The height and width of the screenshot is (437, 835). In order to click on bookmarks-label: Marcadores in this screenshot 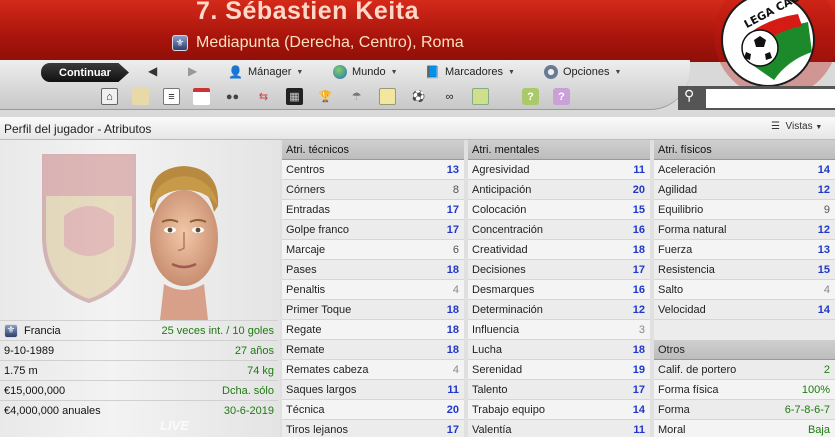, I will do `click(474, 72)`.